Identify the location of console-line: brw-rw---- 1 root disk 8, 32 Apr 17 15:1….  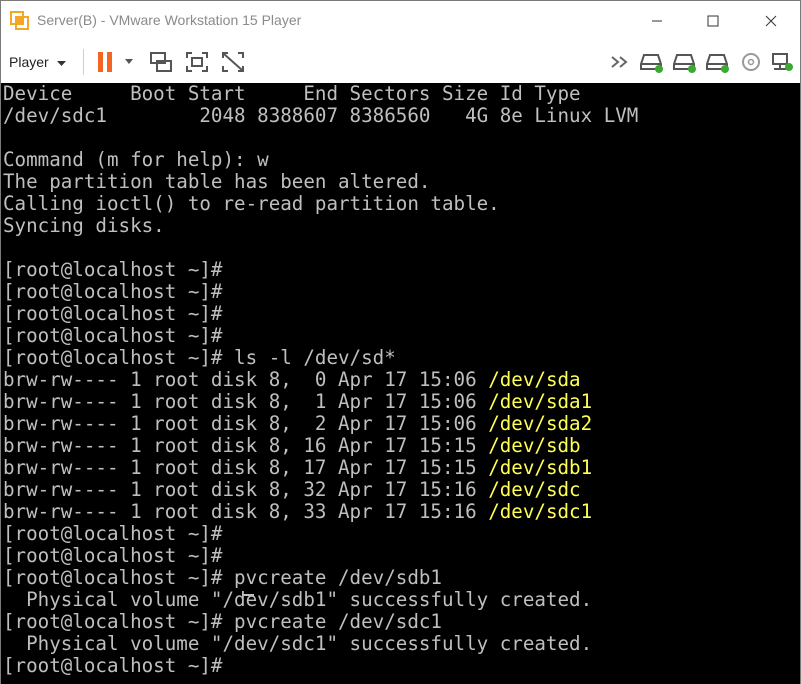
(292, 490).